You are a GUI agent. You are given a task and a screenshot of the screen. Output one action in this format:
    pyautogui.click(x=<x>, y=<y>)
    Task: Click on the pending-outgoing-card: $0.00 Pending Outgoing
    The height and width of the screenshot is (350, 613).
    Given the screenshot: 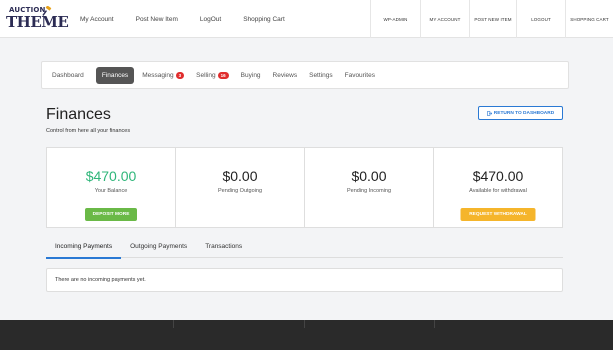 What is the action you would take?
    pyautogui.click(x=240, y=187)
    